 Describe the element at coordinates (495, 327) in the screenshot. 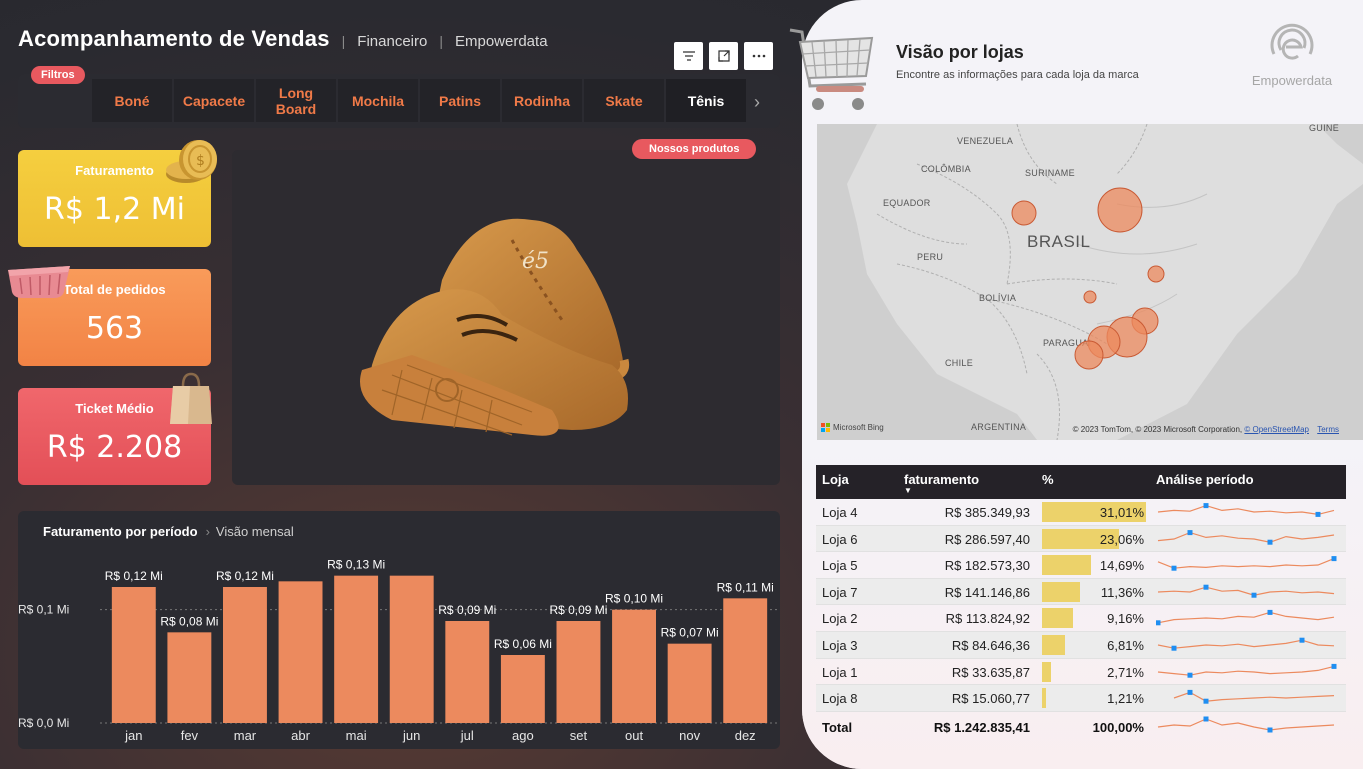

I see `sneaker-image: é5` at that location.